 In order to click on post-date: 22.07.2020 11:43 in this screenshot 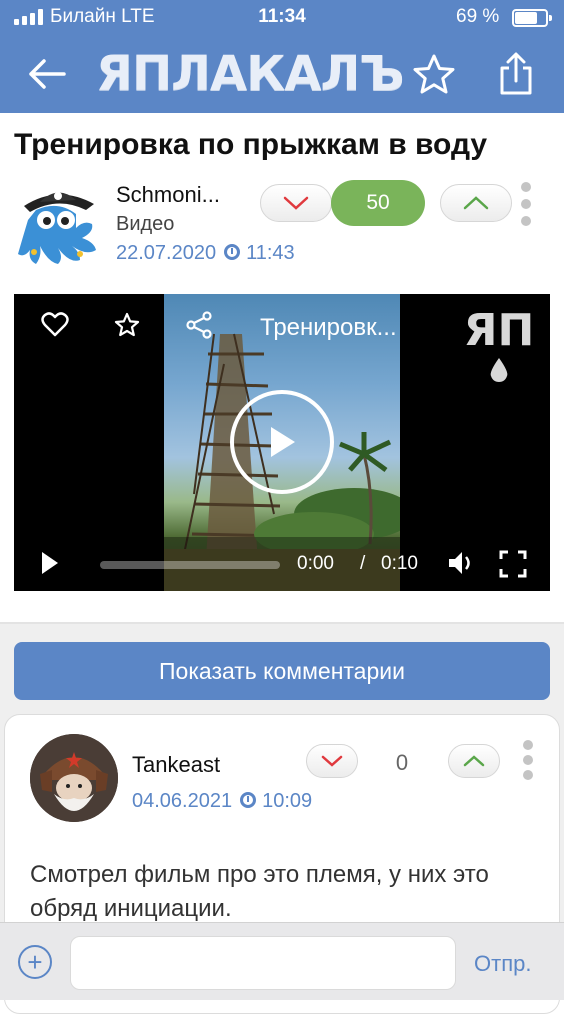, I will do `click(205, 253)`.